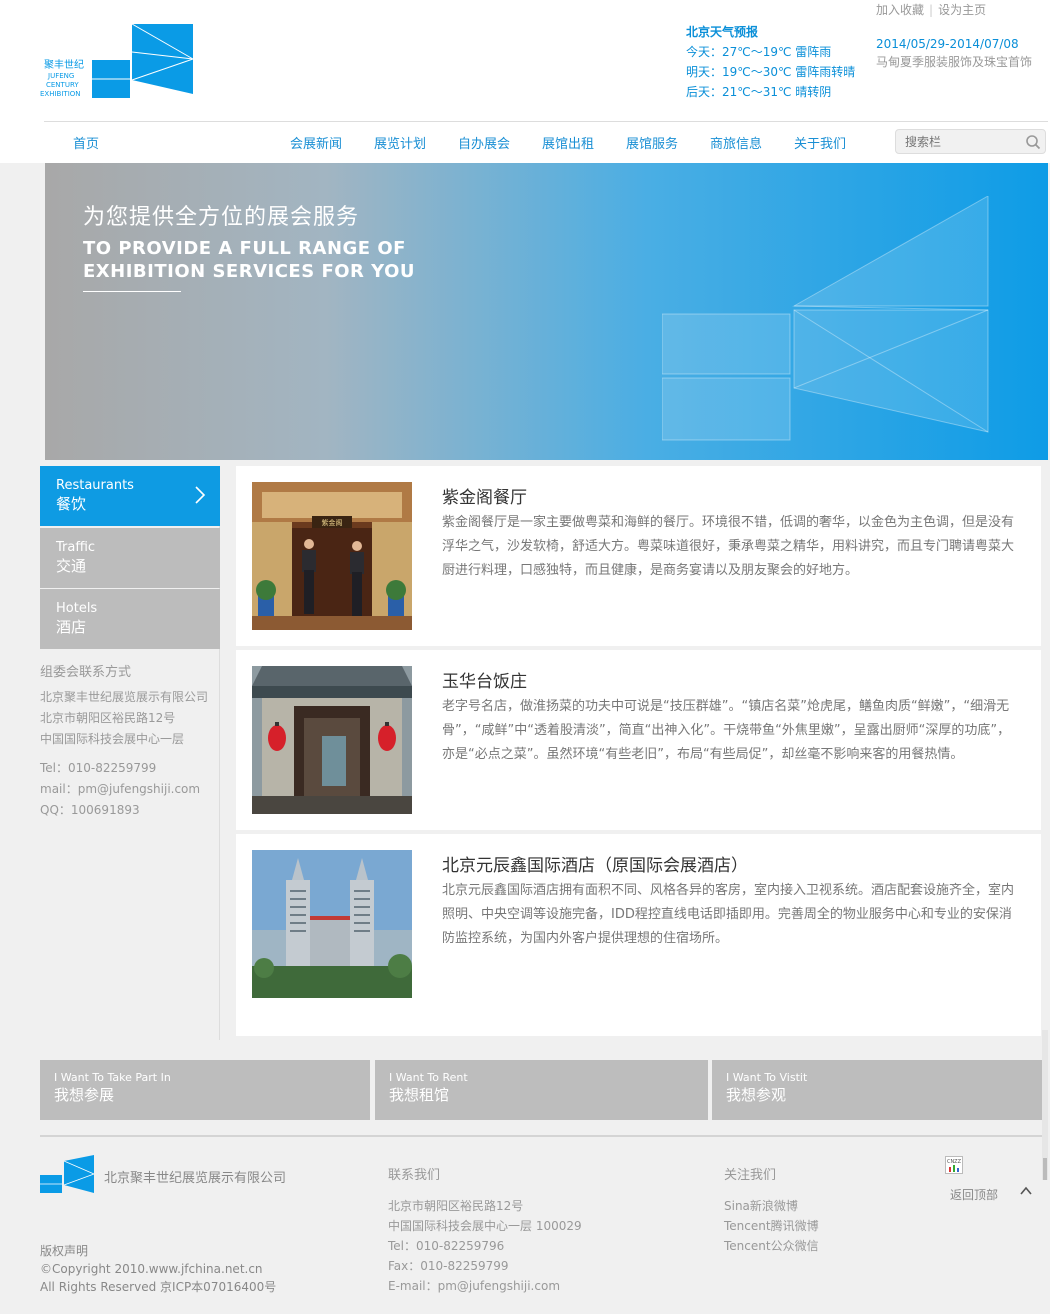 The width and height of the screenshot is (1050, 1314). Describe the element at coordinates (77, 608) in the screenshot. I see `sidebar-item-label-en: Hotels` at that location.